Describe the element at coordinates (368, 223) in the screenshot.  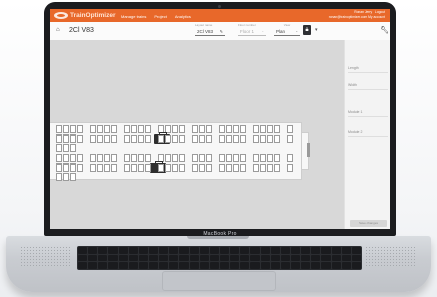
I see `save-button: Save changes` at that location.